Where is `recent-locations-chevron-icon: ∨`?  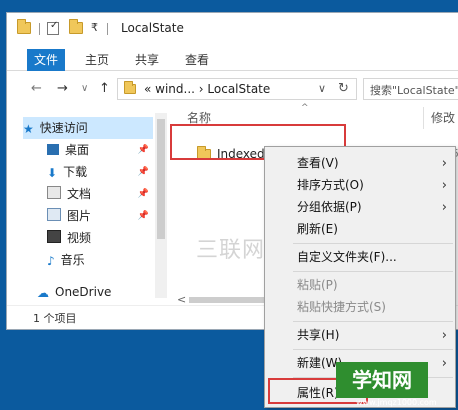
recent-locations-chevron-icon: ∨ is located at coordinates (84, 88).